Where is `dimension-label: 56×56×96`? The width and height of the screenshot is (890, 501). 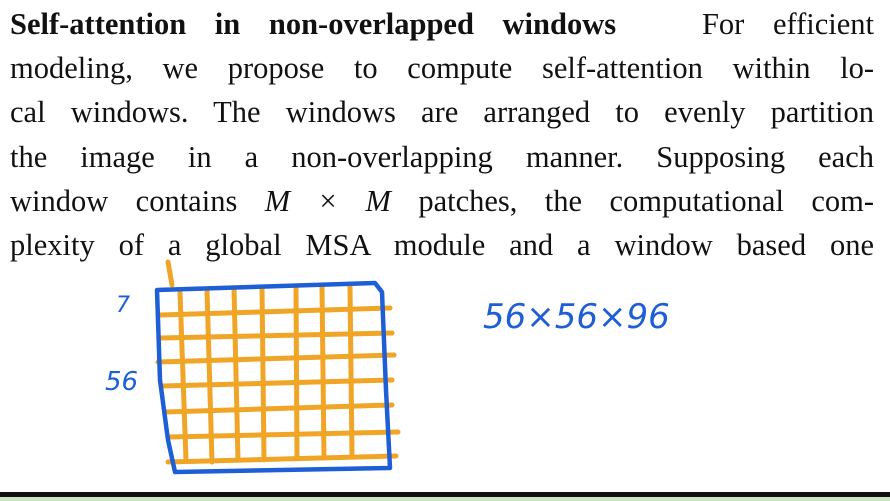 dimension-label: 56×56×96 is located at coordinates (576, 317).